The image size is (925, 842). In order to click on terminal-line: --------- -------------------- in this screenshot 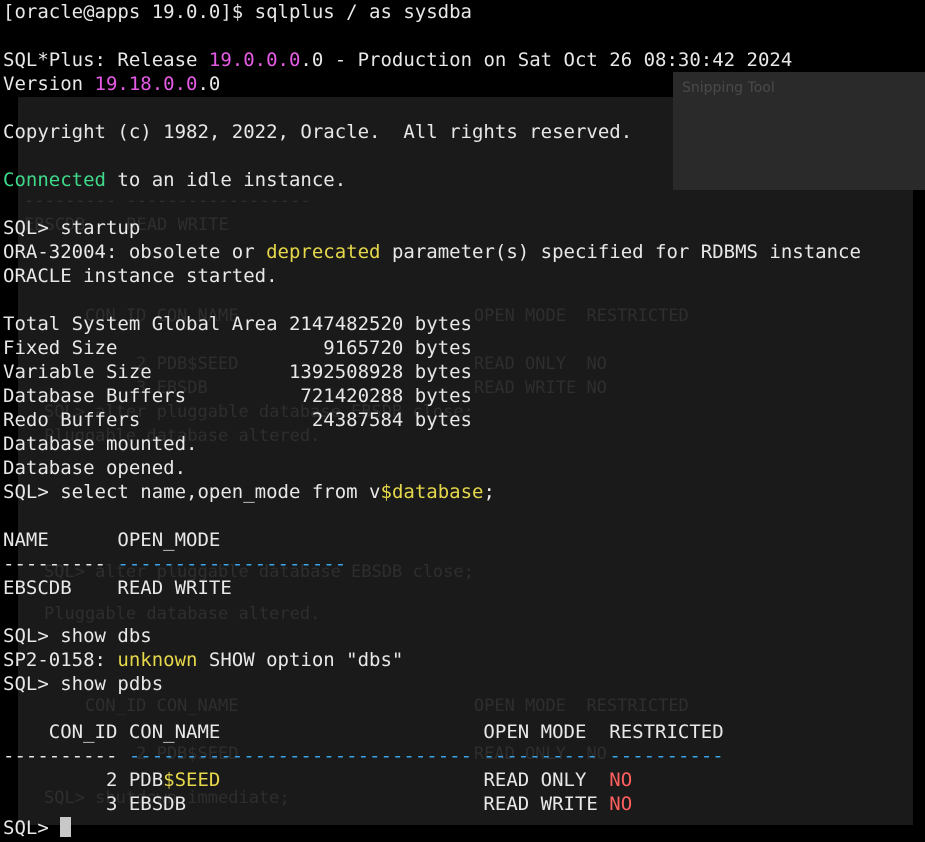, I will do `click(432, 564)`.